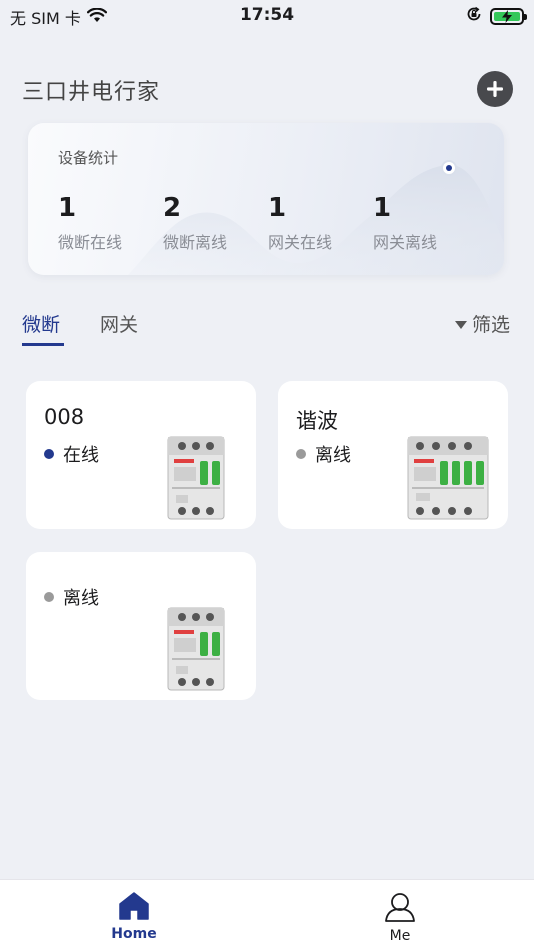 The image size is (534, 950). I want to click on person-icon, so click(400, 907).